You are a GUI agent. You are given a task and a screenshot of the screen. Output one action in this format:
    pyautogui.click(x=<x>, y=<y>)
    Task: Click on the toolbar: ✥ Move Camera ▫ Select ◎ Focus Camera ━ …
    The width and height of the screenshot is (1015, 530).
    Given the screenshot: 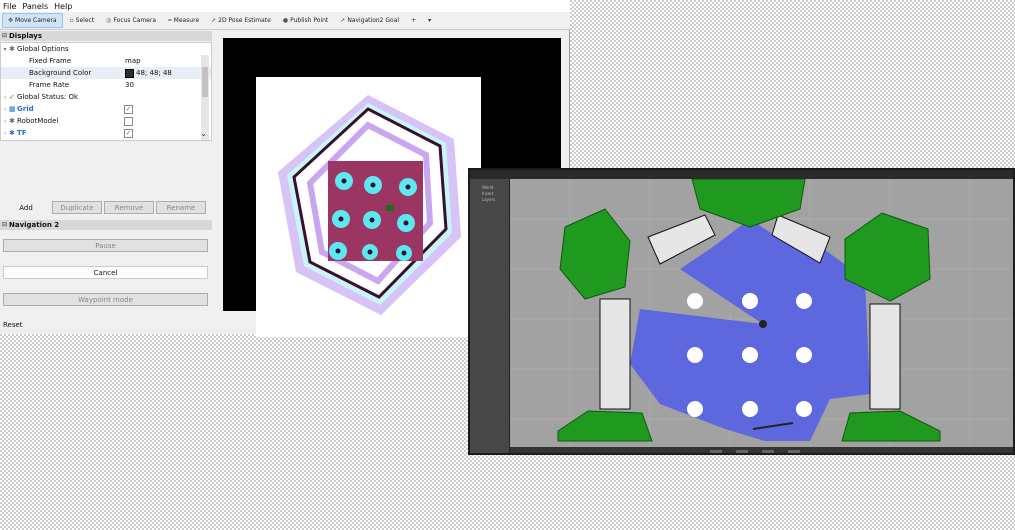 What is the action you would take?
    pyautogui.click(x=285, y=21)
    